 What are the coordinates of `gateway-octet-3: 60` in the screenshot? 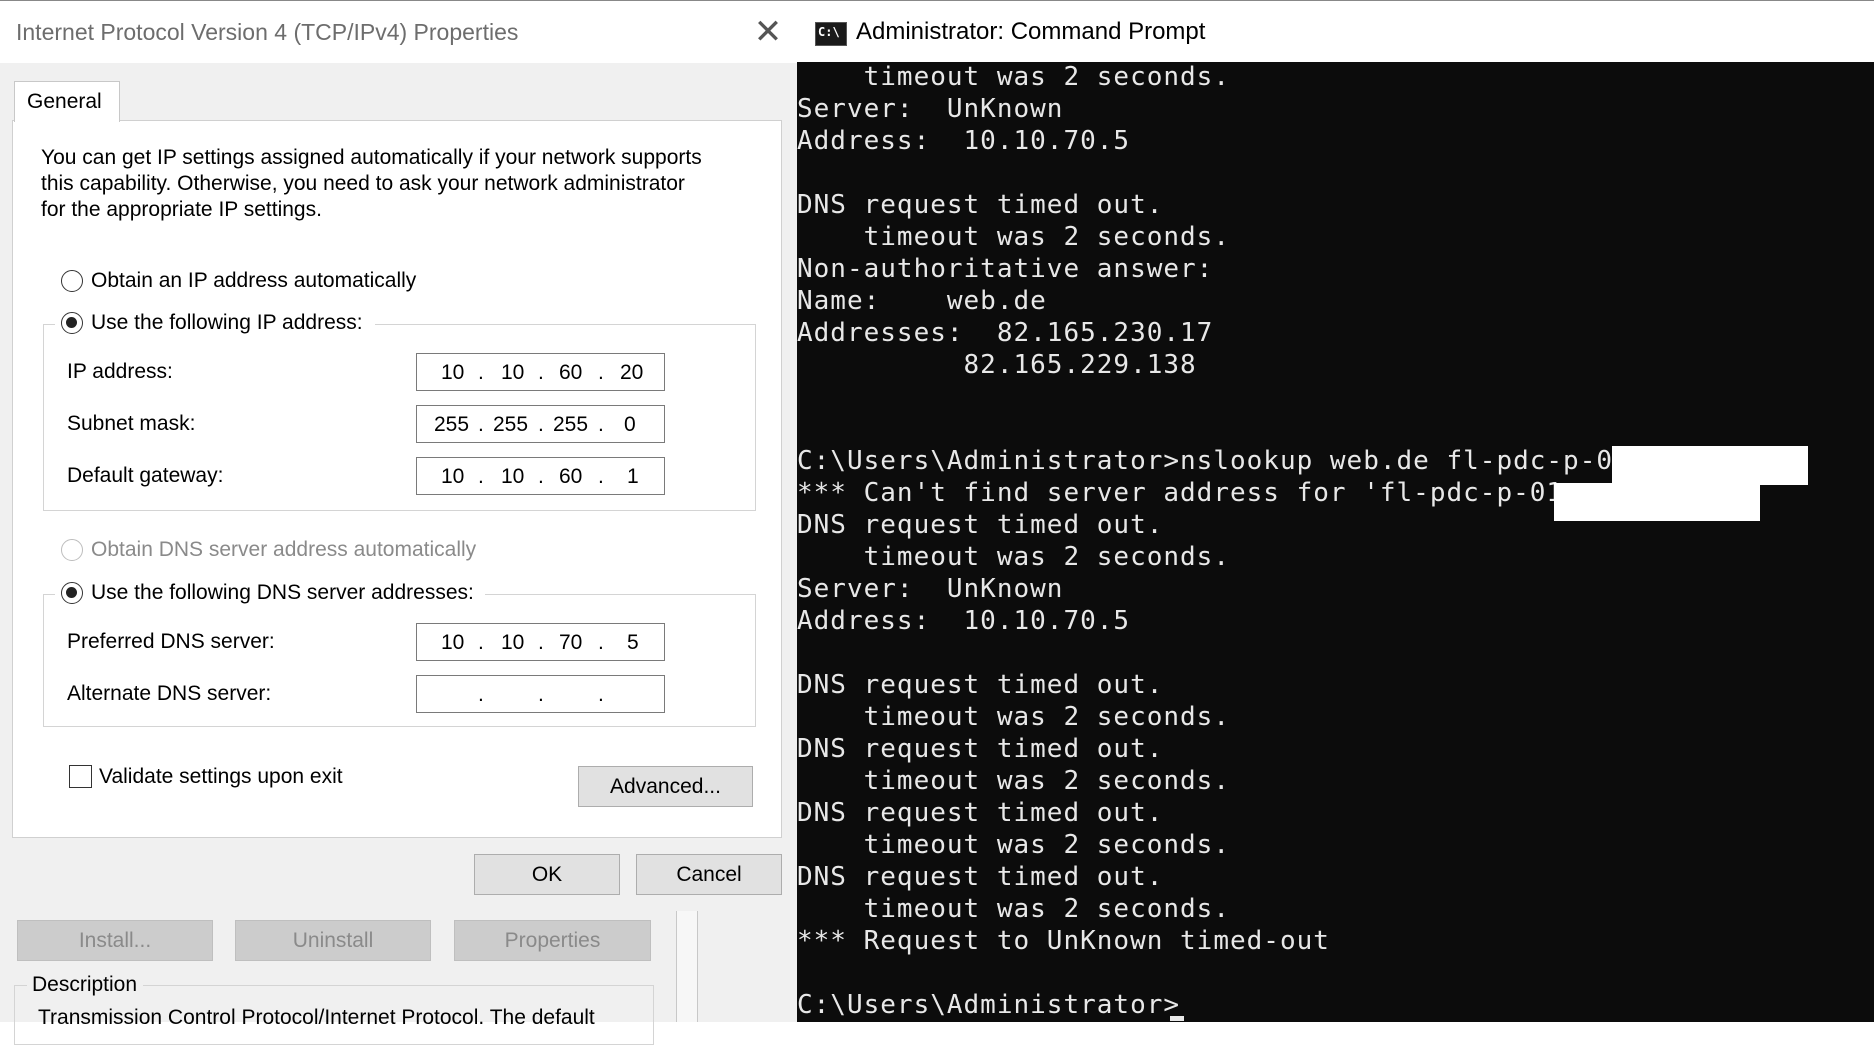 It's located at (571, 476).